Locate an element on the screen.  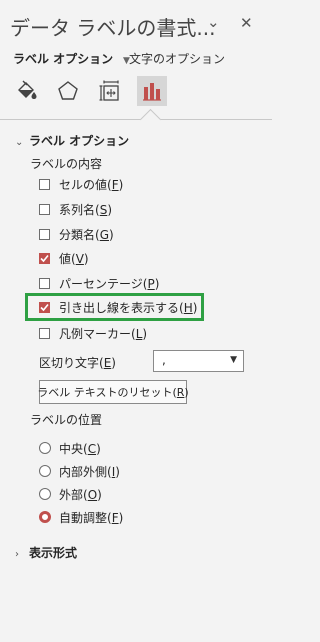
label-position-heading: ラベルの位置 is located at coordinates (66, 420).